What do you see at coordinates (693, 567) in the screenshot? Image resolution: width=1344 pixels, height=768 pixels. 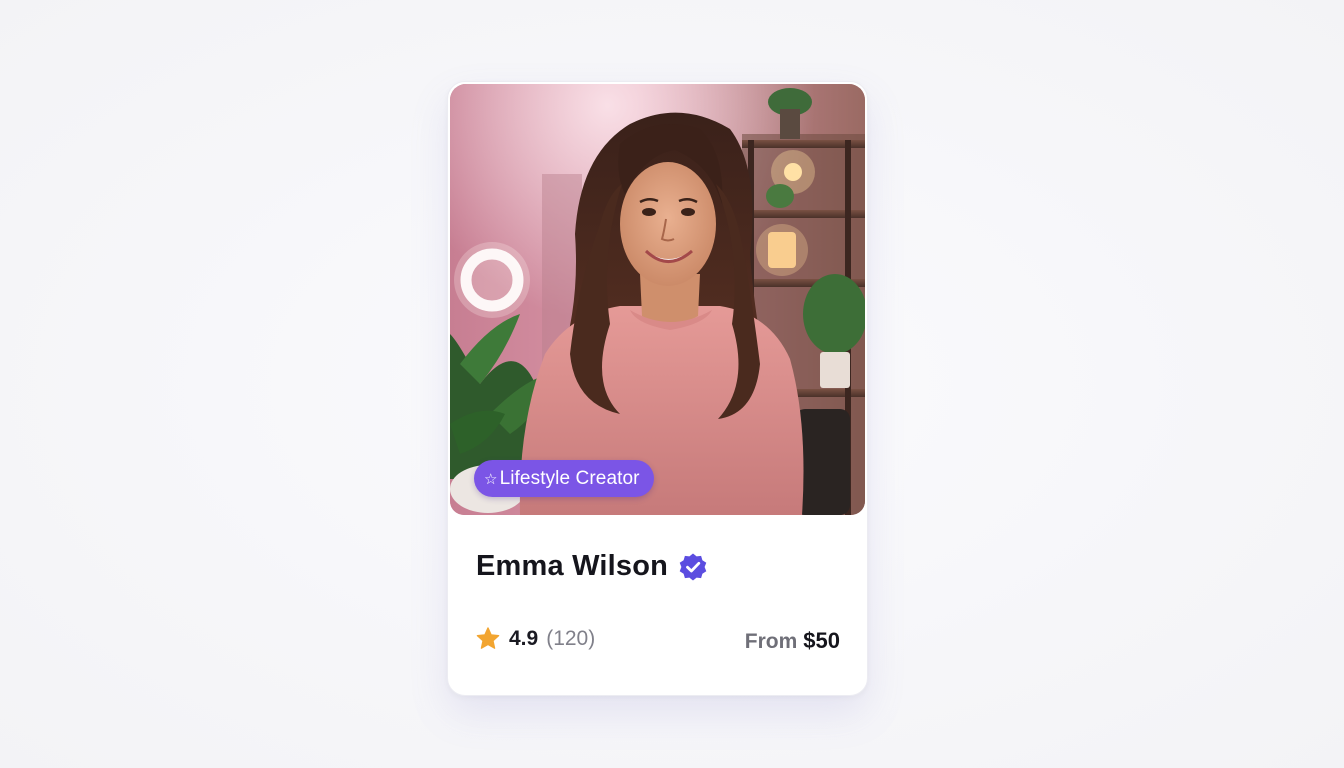 I see `verified-check-icon` at bounding box center [693, 567].